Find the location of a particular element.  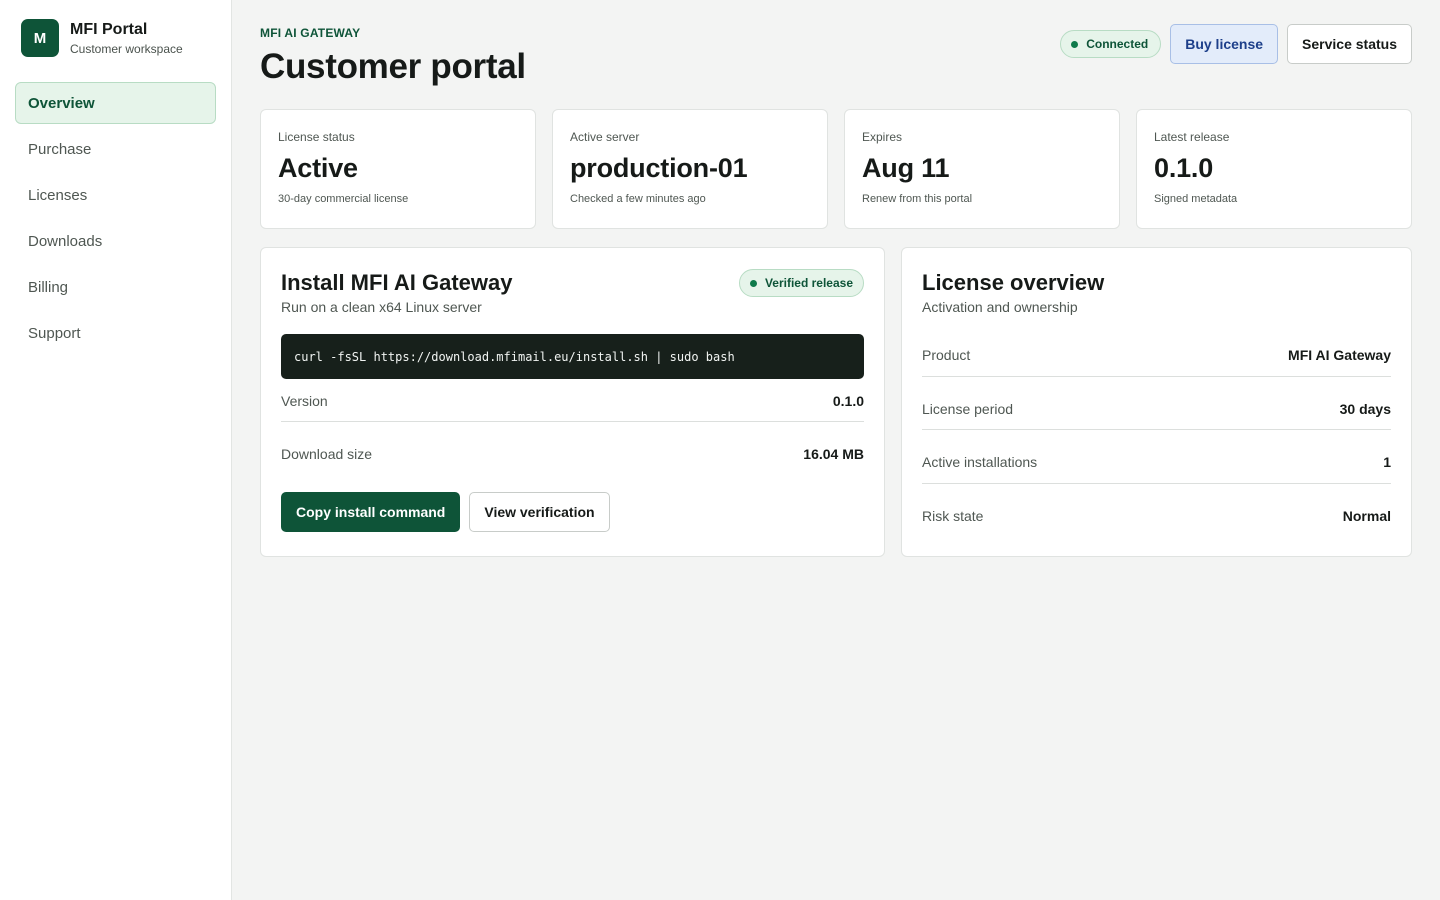

buy-license-button: Buy license is located at coordinates (1224, 44).